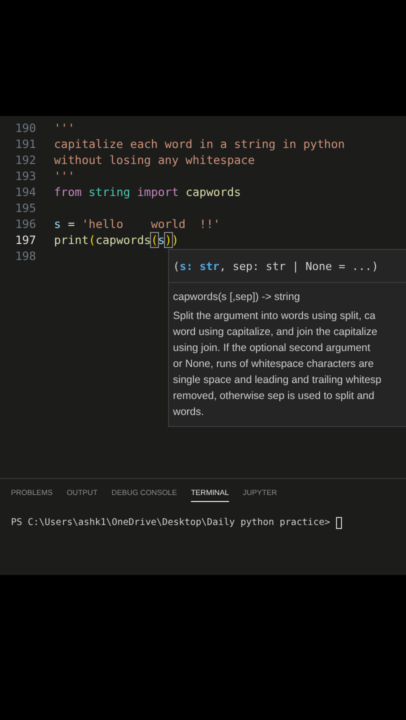 This screenshot has width=406, height=720. I want to click on terminal-cursor, so click(339, 523).